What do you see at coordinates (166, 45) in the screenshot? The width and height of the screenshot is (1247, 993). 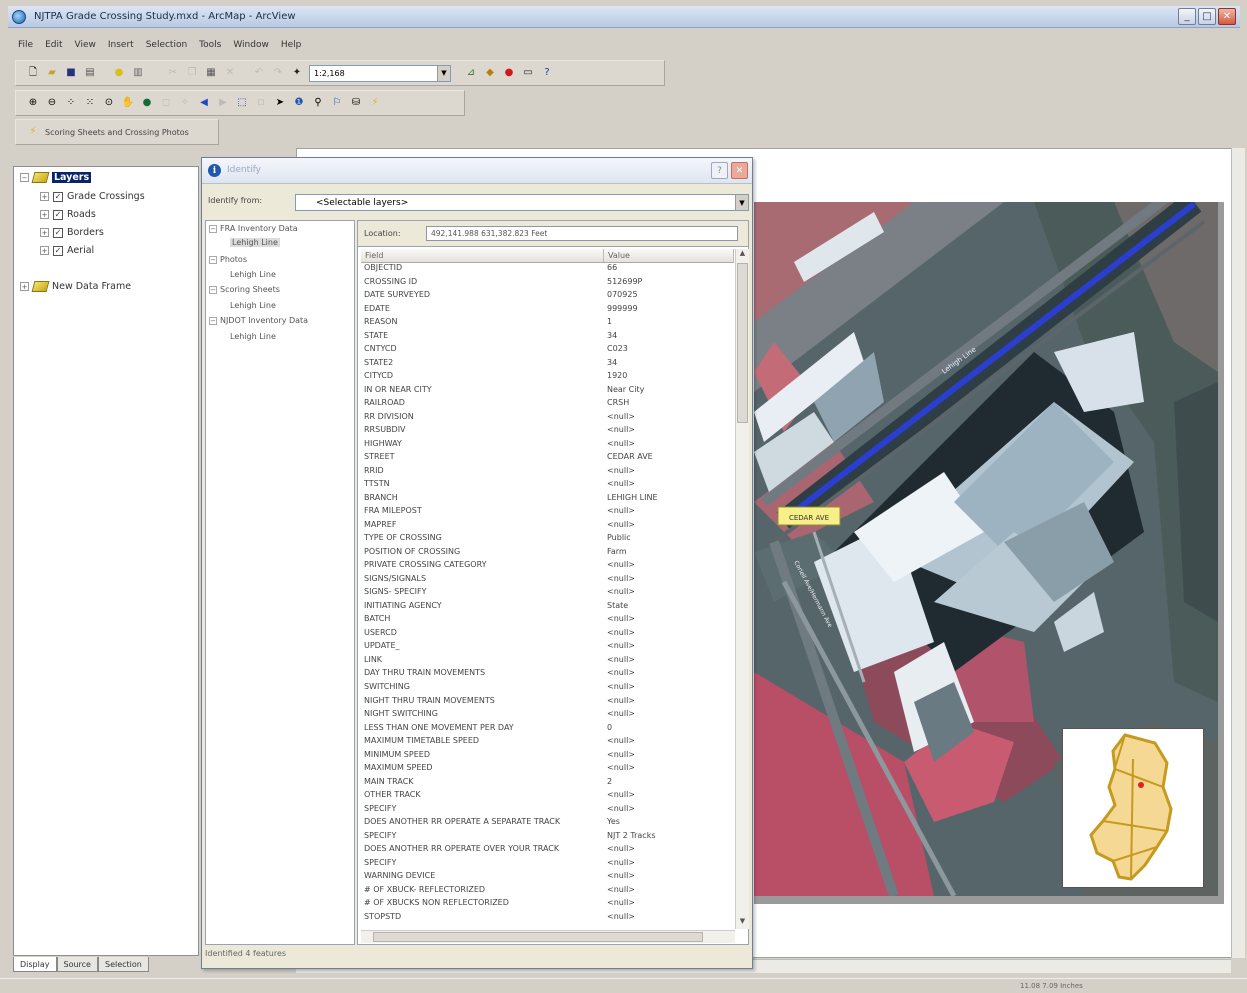 I see `menu-selection: Selection` at bounding box center [166, 45].